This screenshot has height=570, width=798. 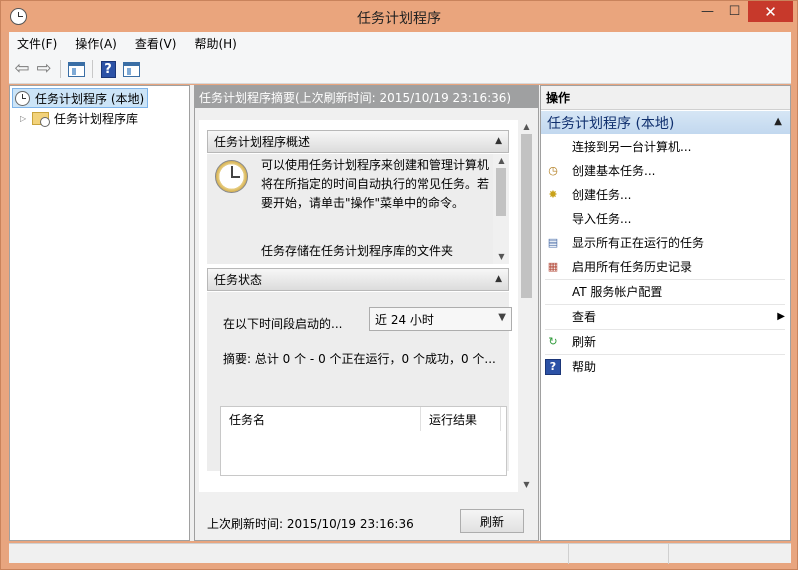 What do you see at coordinates (358, 279) in the screenshot?
I see `status-section-header: 任务状态 ▲` at bounding box center [358, 279].